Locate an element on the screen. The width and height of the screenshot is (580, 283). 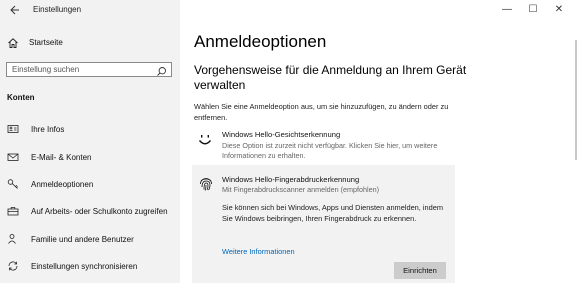
maximize-button: ☐ is located at coordinates (533, 10).